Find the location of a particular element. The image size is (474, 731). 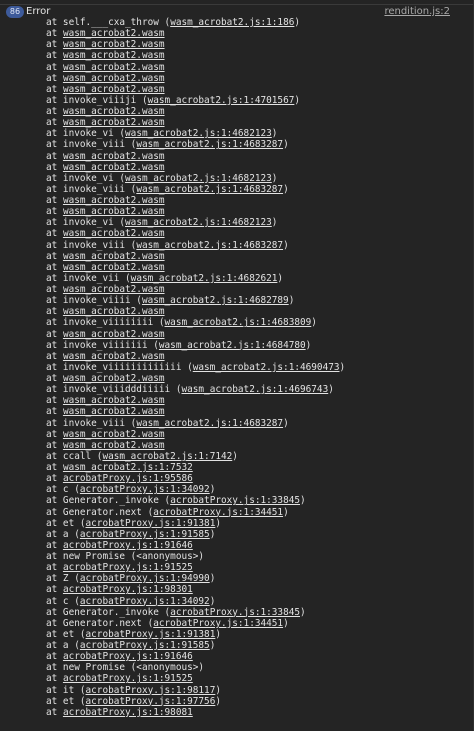

stack-frame: at et (acrobatProxy.js:1:91381) is located at coordinates (195, 634).